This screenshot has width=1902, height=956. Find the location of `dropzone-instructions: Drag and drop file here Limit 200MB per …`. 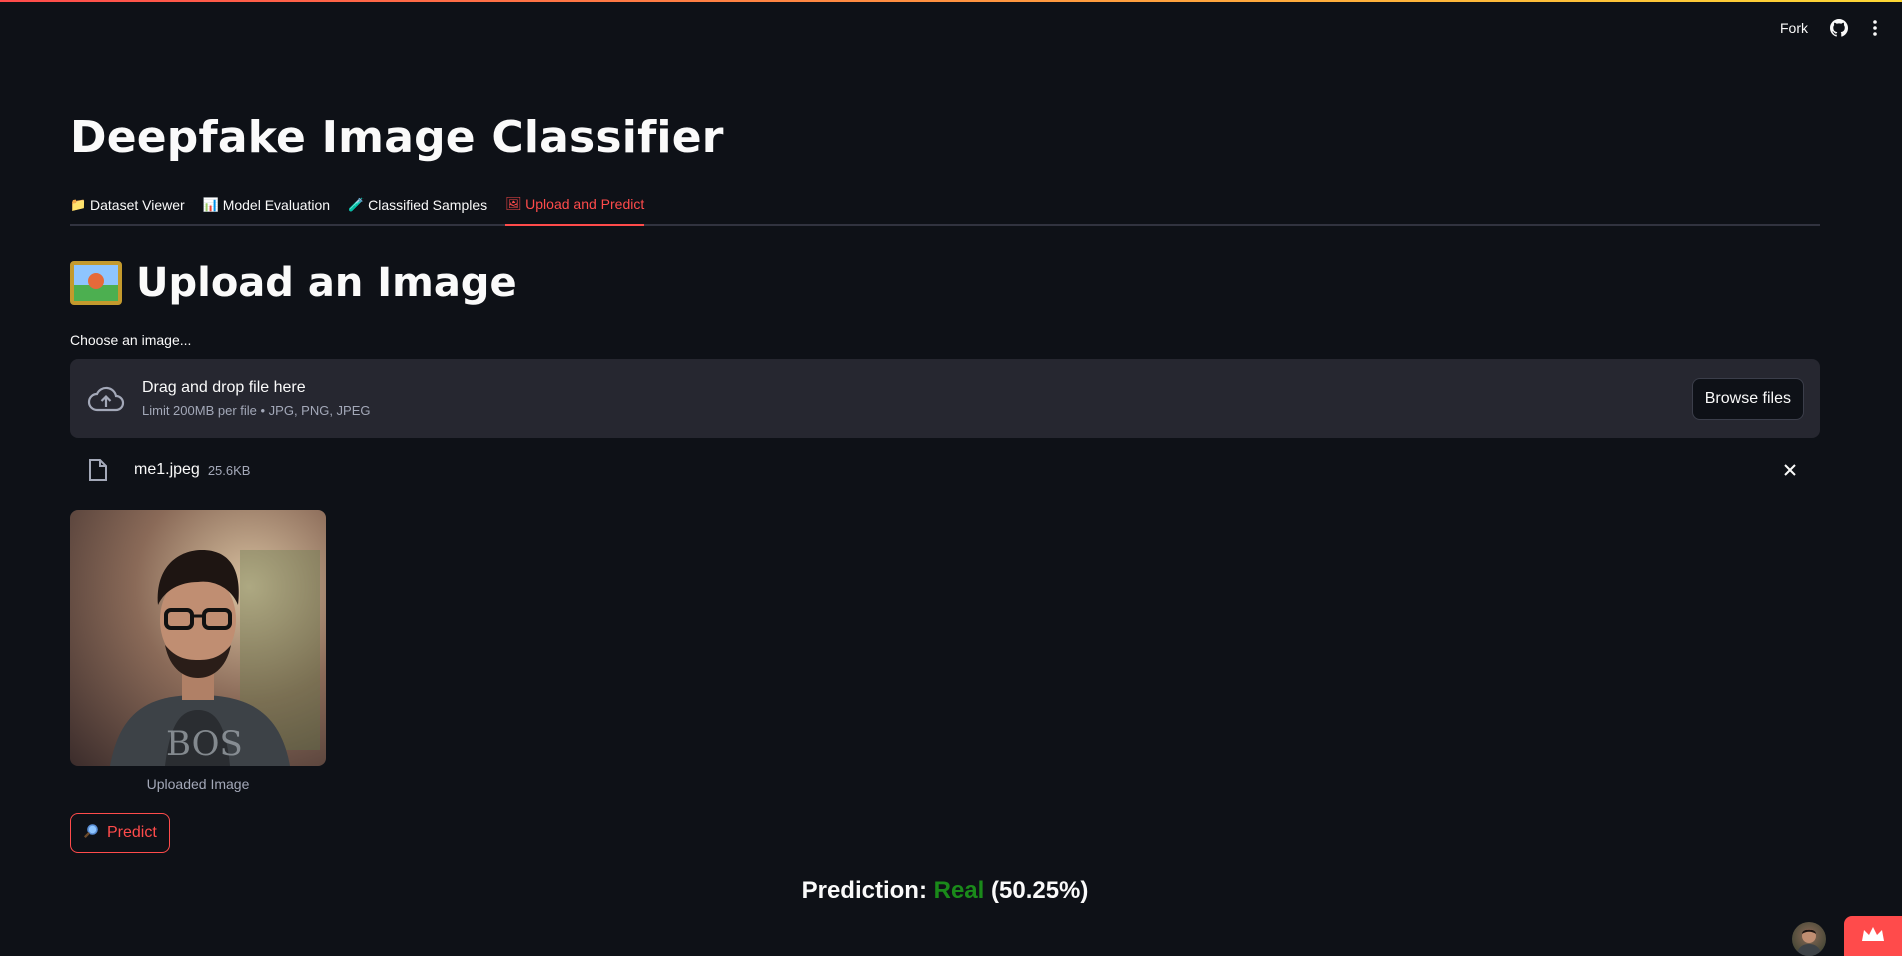

dropzone-instructions: Drag and drop file here Limit 200MB per … is located at coordinates (256, 398).